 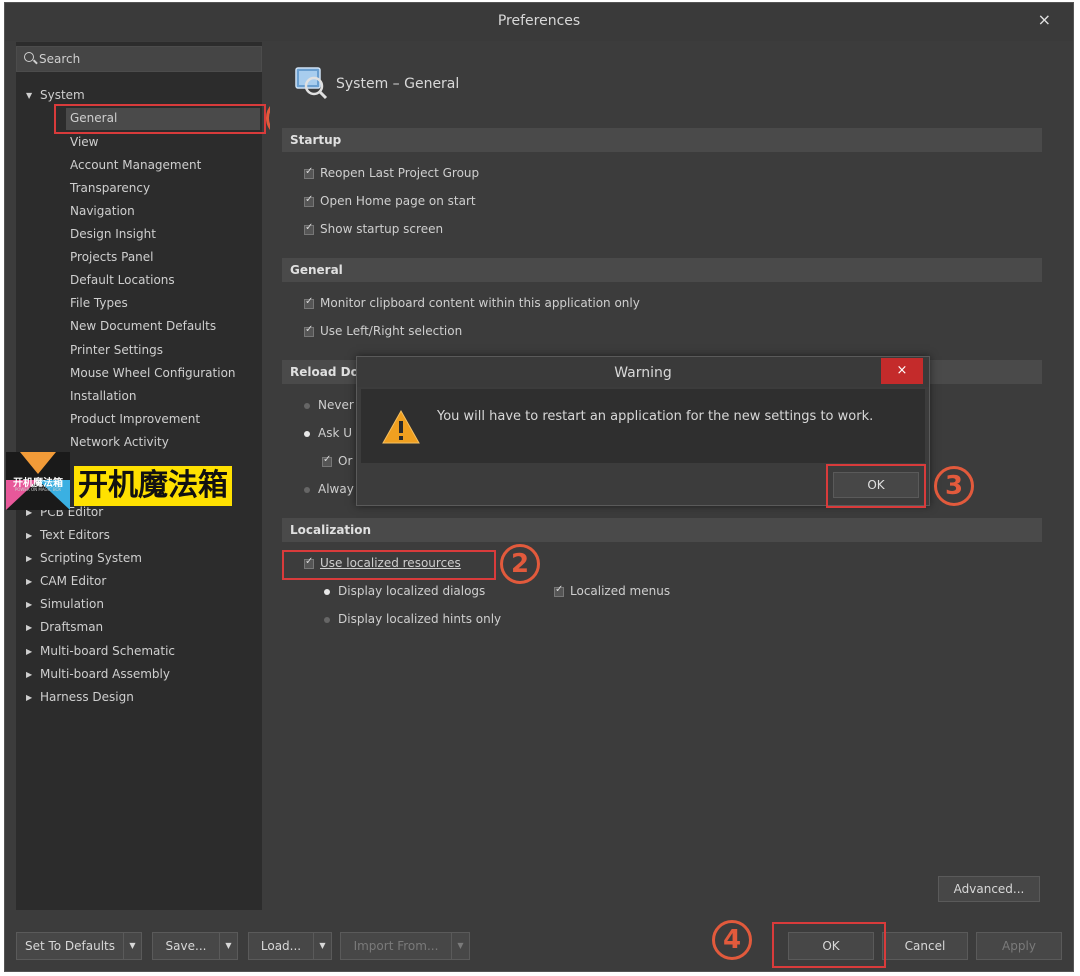 I want to click on highlight-use-localized-resources, so click(x=389, y=565).